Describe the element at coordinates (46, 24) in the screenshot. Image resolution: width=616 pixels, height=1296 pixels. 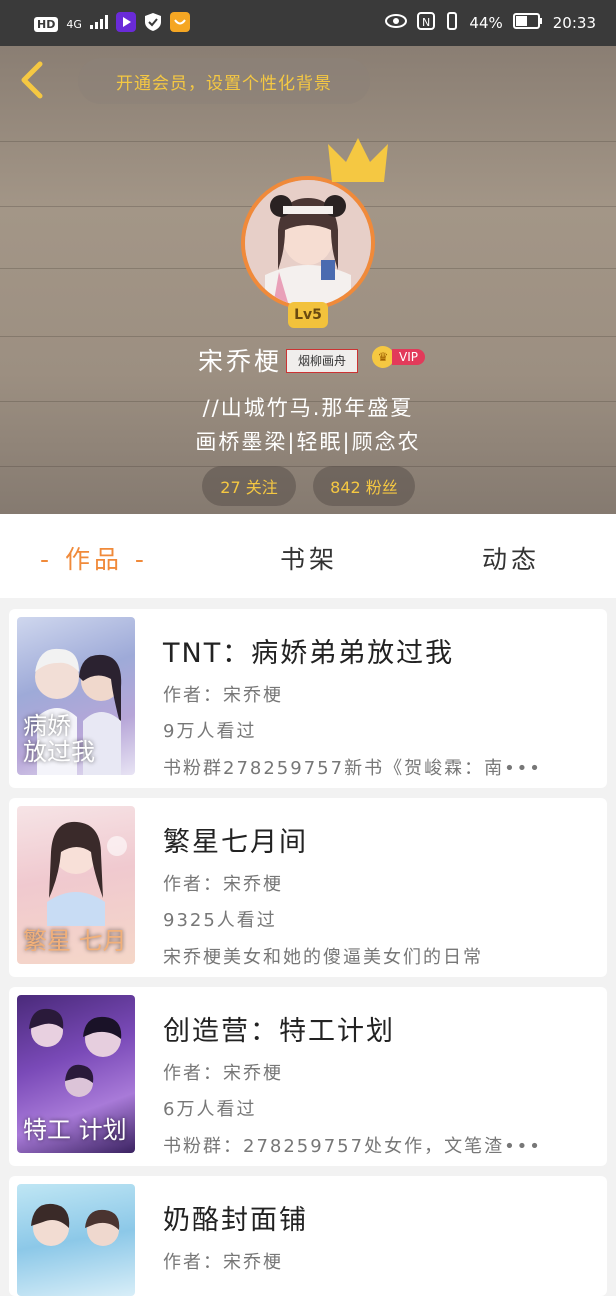
I see `hd-icon: HD` at that location.